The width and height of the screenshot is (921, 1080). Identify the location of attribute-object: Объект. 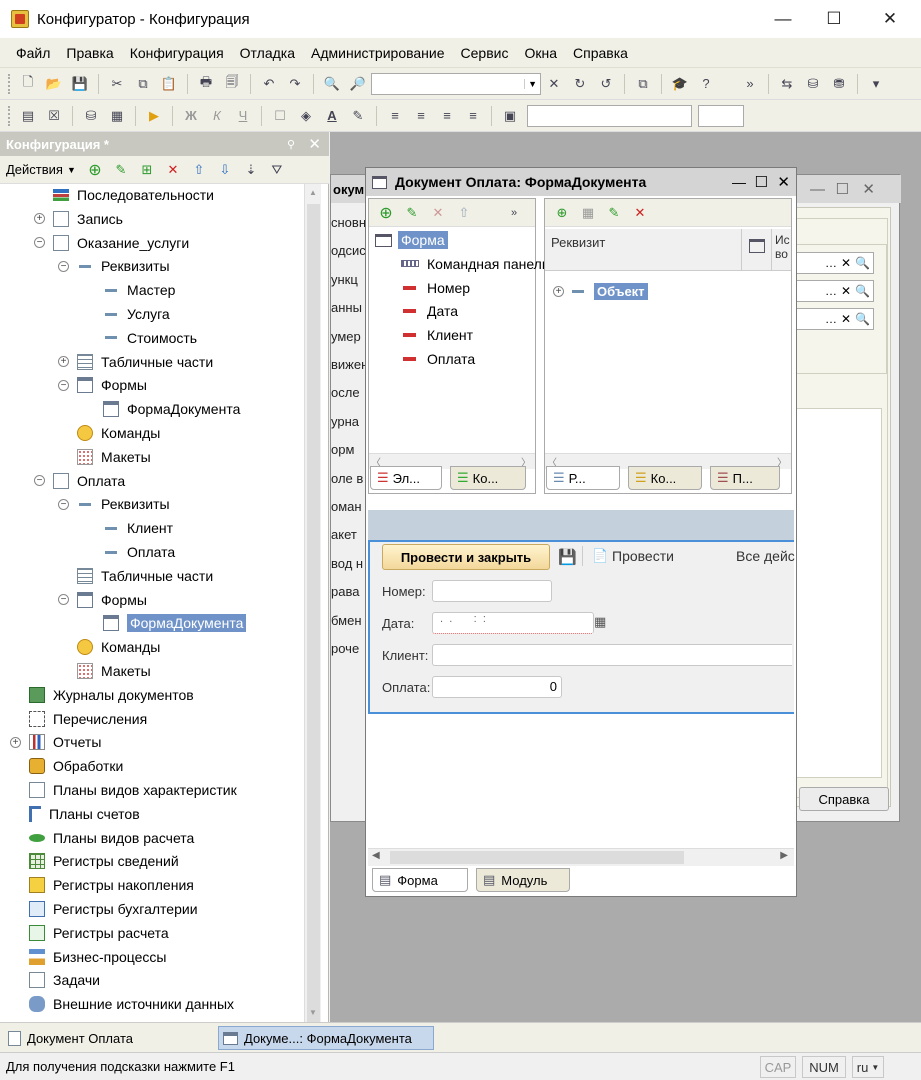
(621, 291).